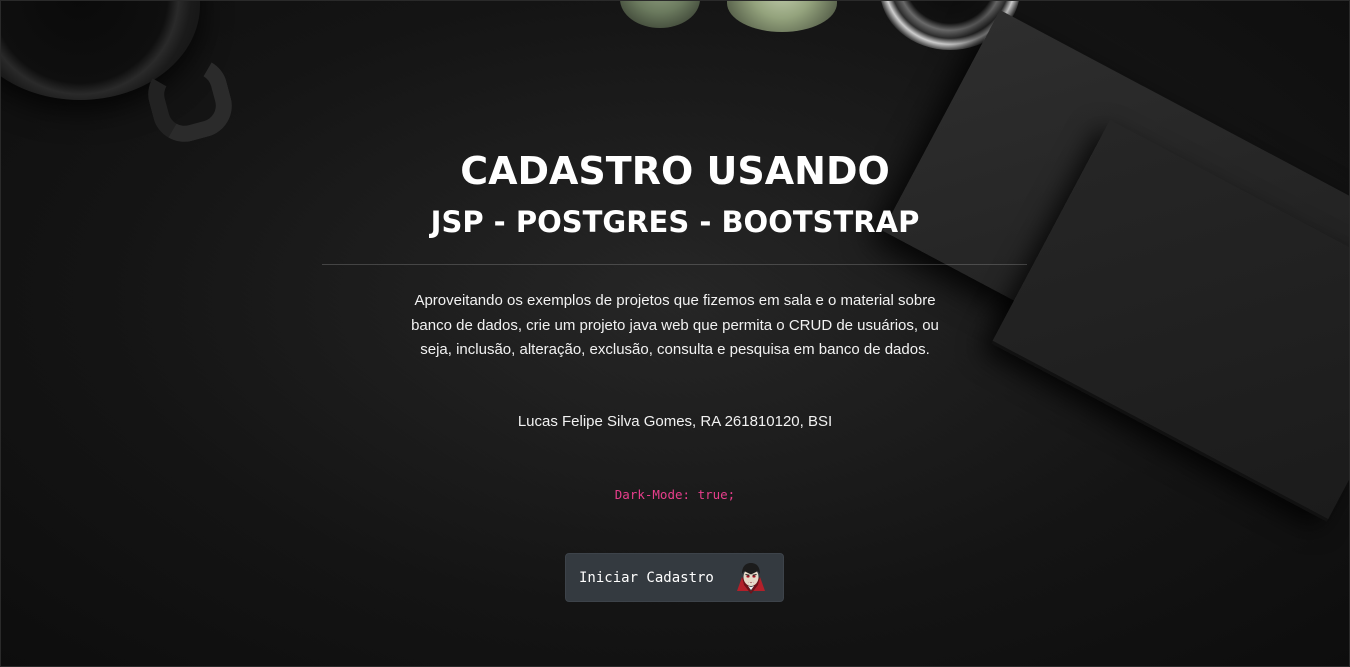 This screenshot has height=667, width=1350. What do you see at coordinates (675, 171) in the screenshot?
I see `page-title: CADASTRO USANDO` at bounding box center [675, 171].